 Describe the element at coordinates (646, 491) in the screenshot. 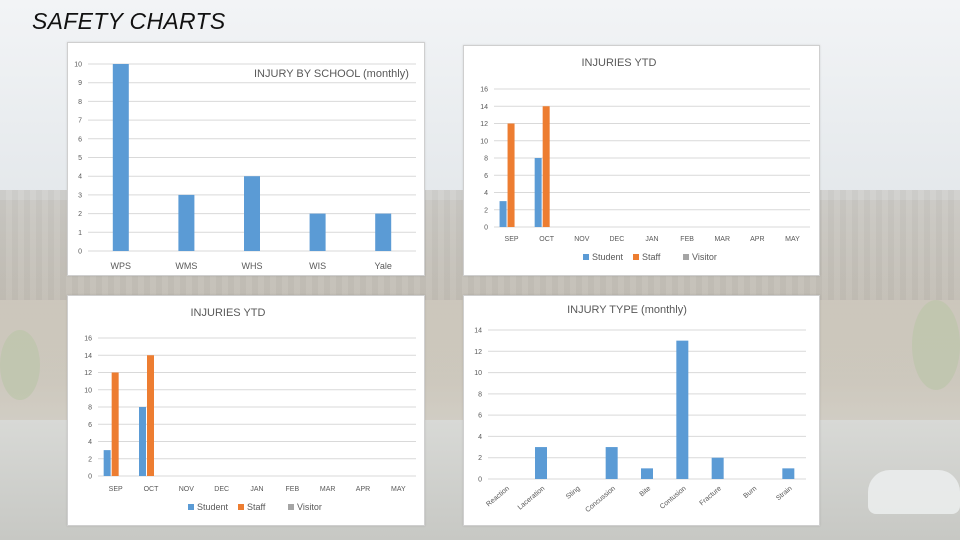

I see `x-category-label: Bite` at that location.